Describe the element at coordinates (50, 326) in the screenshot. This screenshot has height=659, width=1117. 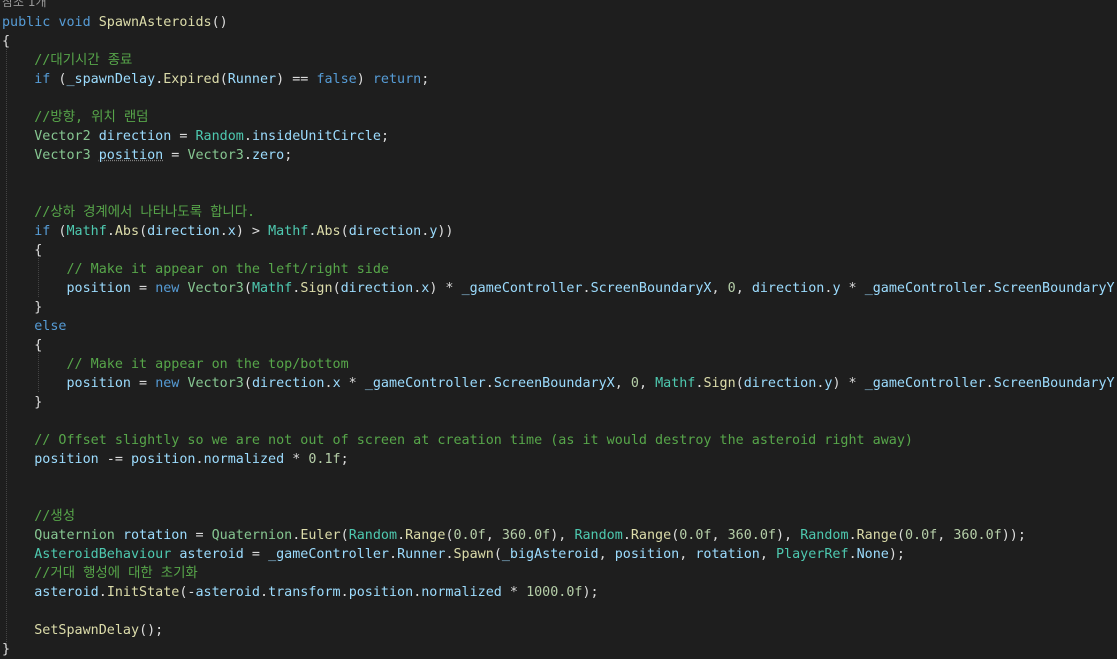
I see `code-token-keyword: else` at that location.